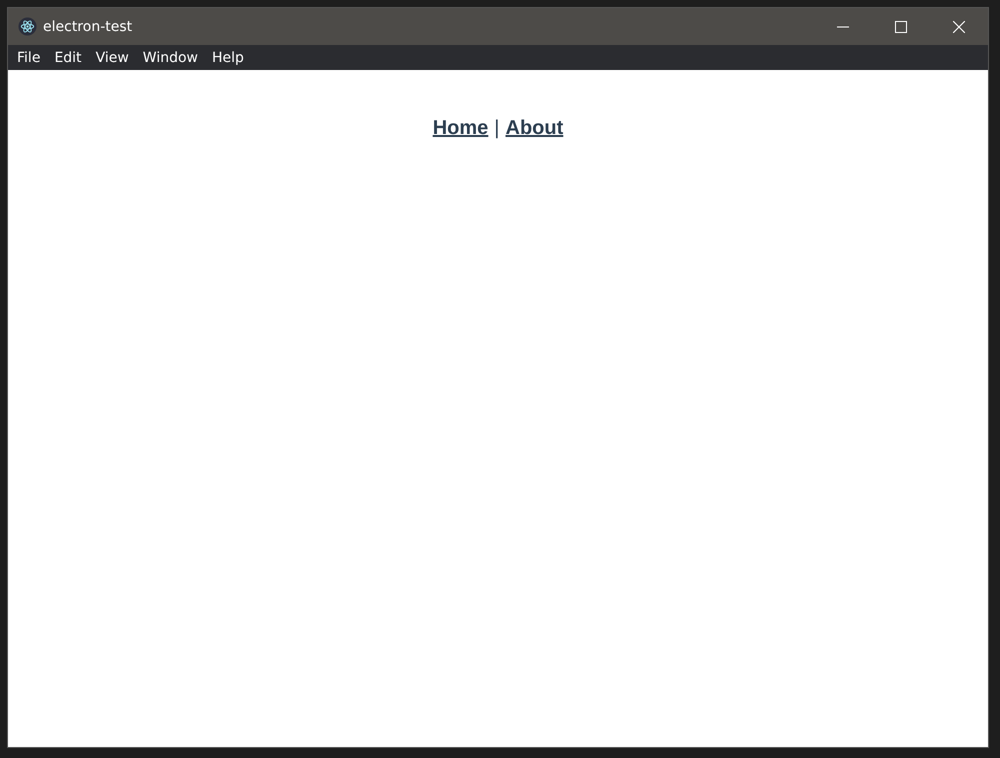 Image resolution: width=1000 pixels, height=758 pixels. I want to click on menu-item: Help, so click(228, 58).